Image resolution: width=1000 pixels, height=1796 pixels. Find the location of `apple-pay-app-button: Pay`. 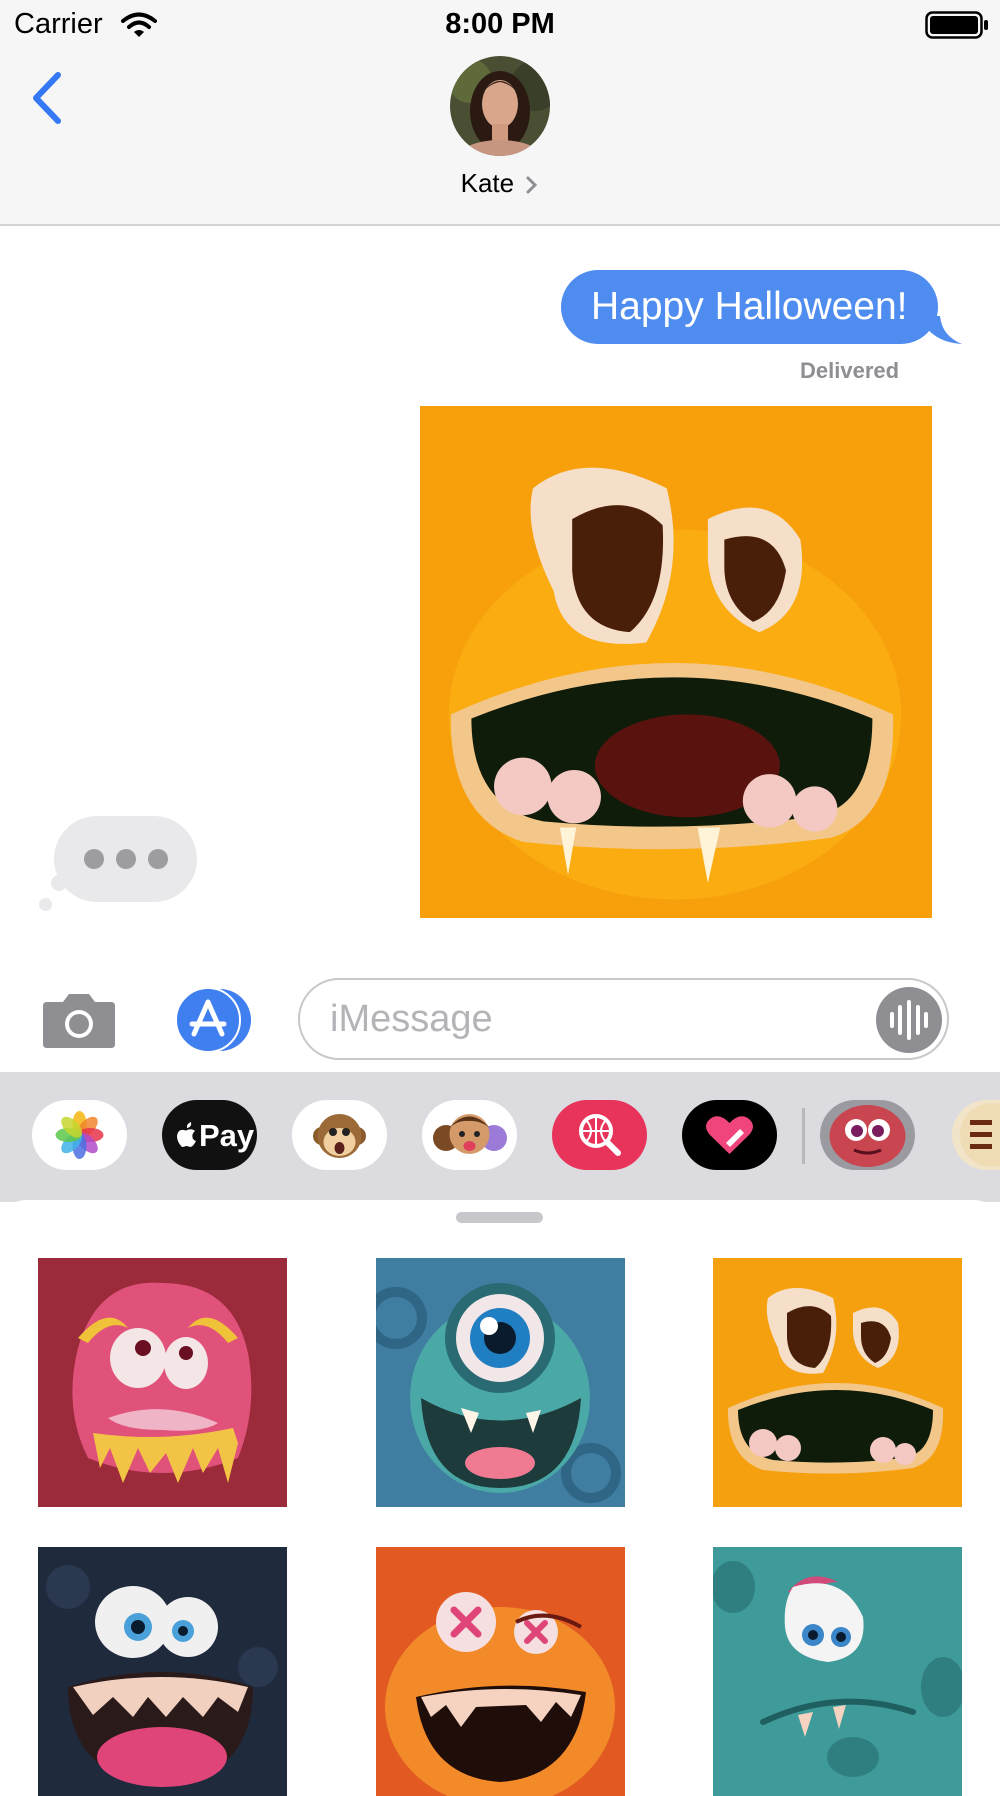

apple-pay-app-button: Pay is located at coordinates (209, 1135).